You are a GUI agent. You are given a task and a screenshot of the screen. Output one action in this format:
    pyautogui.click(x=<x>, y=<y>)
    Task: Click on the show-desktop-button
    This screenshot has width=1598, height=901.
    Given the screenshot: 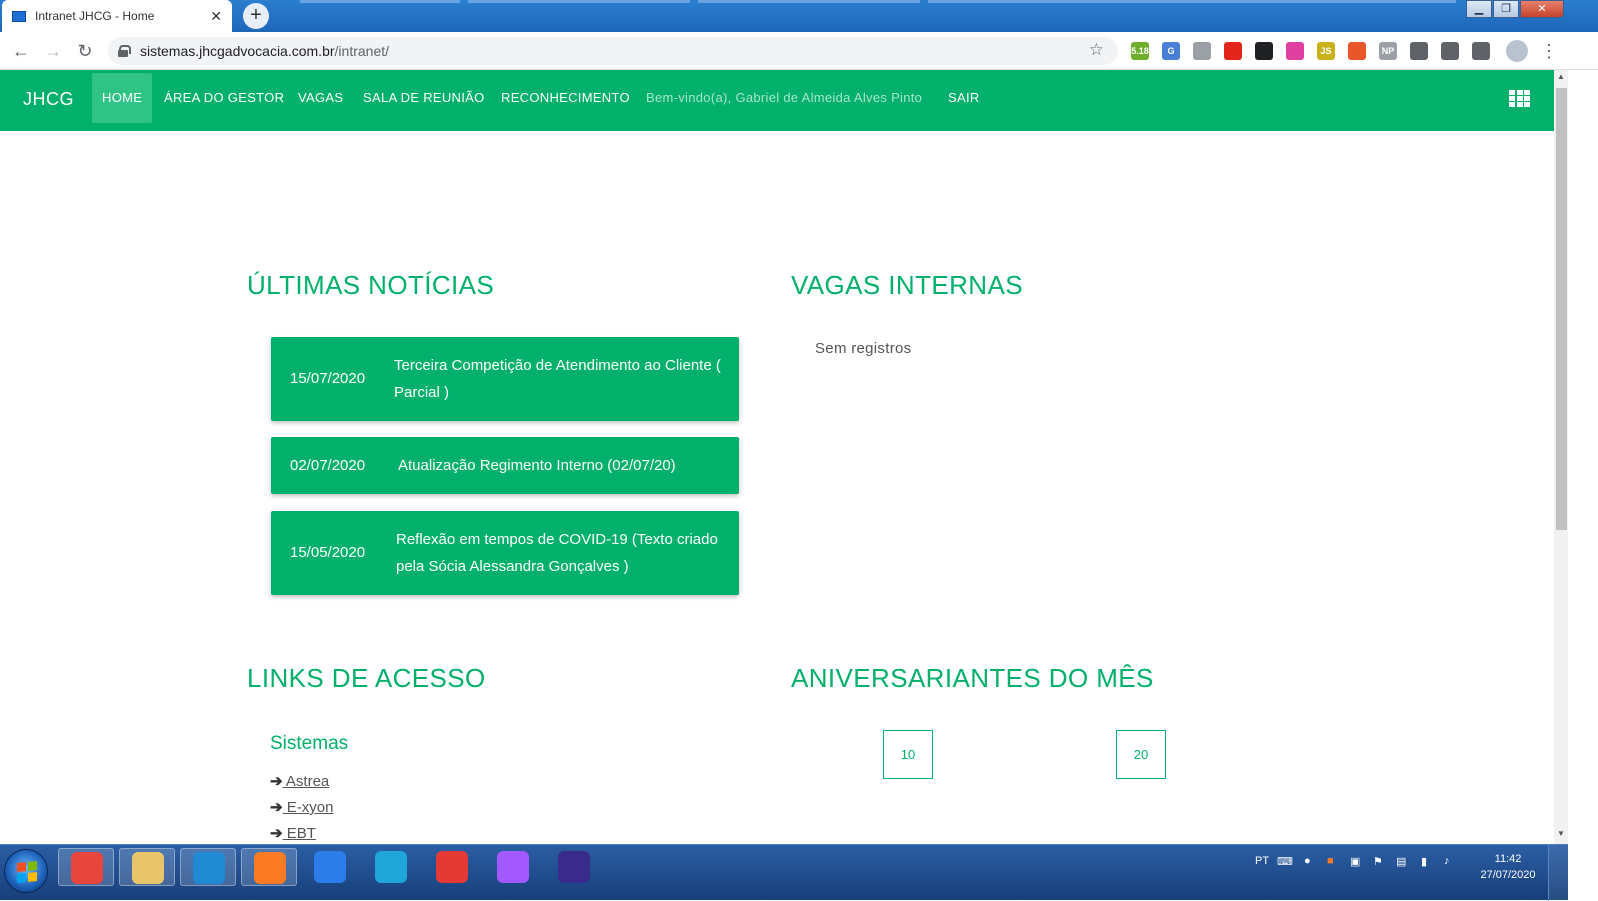 What is the action you would take?
    pyautogui.click(x=1558, y=873)
    